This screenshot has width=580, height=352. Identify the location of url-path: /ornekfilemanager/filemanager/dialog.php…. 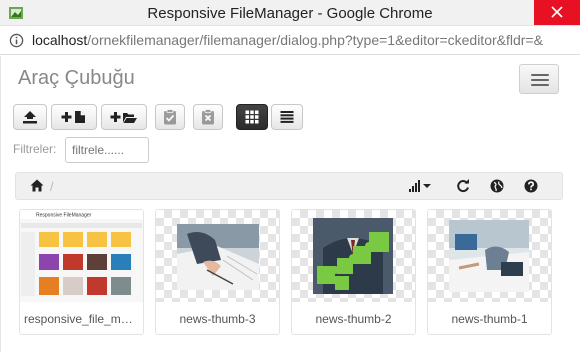
(315, 40).